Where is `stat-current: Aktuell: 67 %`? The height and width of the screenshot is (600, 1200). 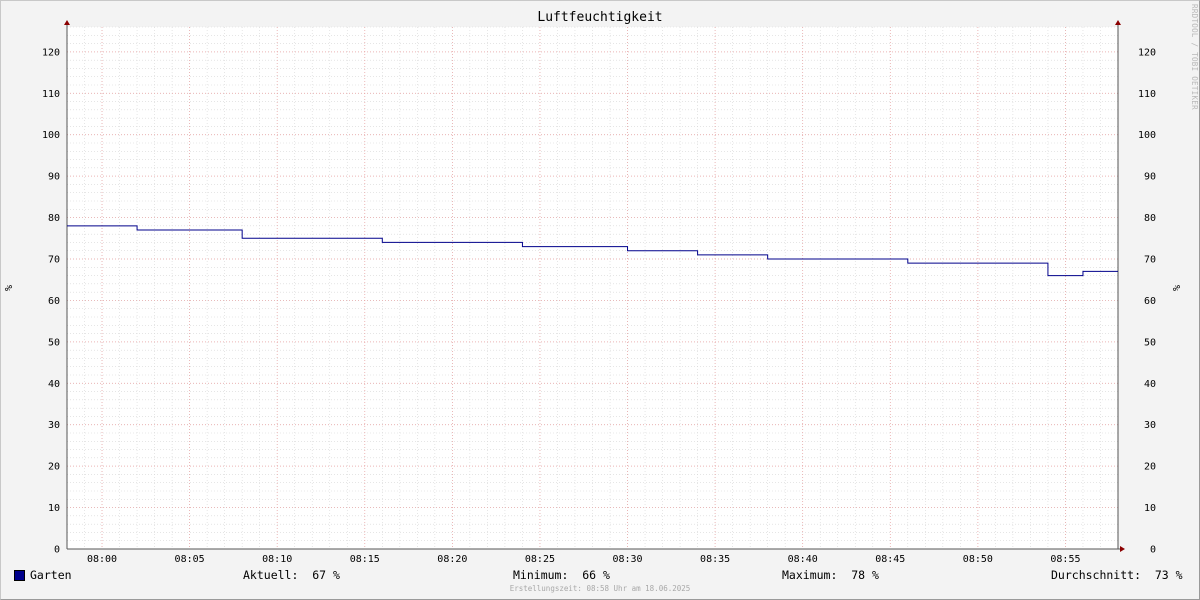
stat-current: Aktuell: 67 % is located at coordinates (291, 575).